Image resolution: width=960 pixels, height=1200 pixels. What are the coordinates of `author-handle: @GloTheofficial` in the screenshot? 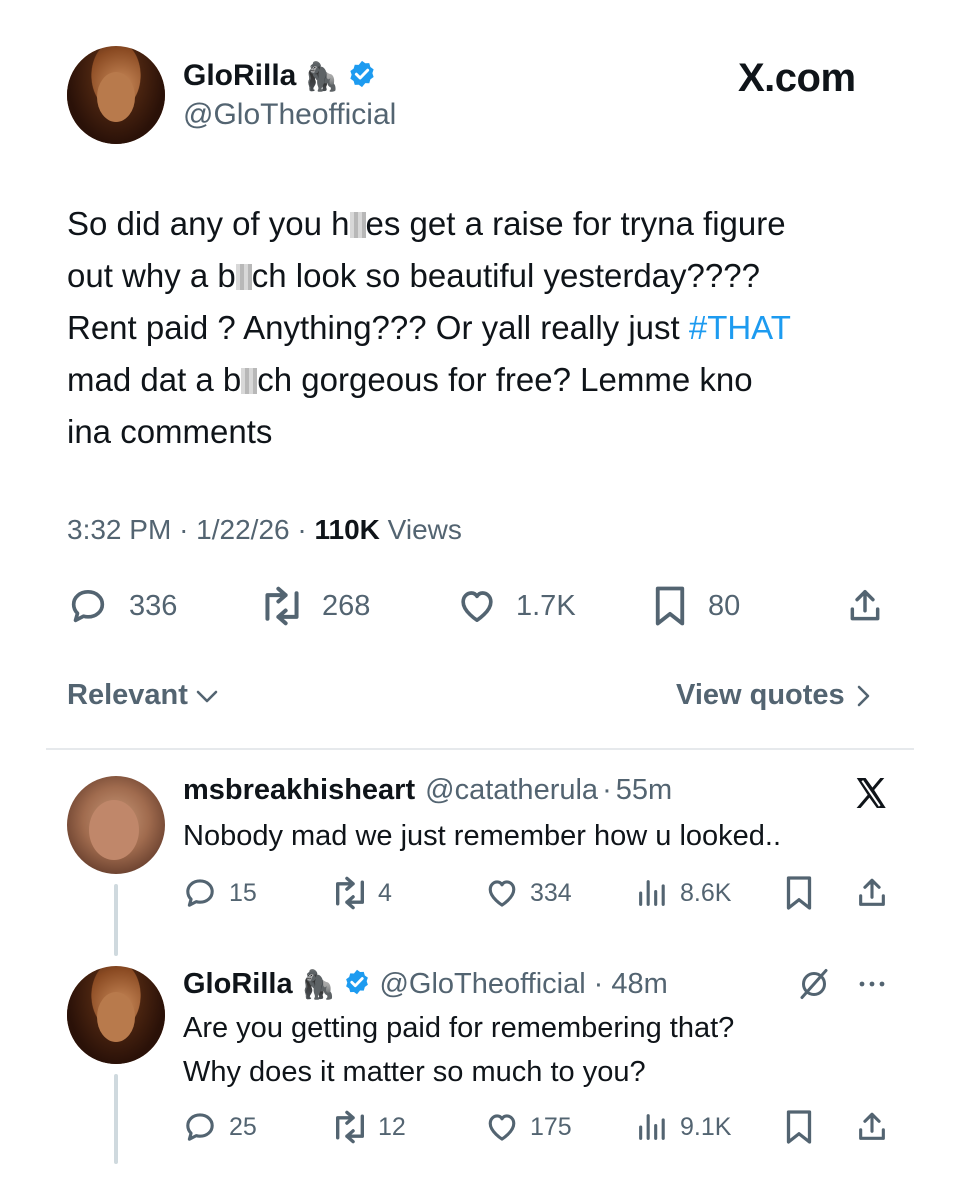 It's located at (289, 115).